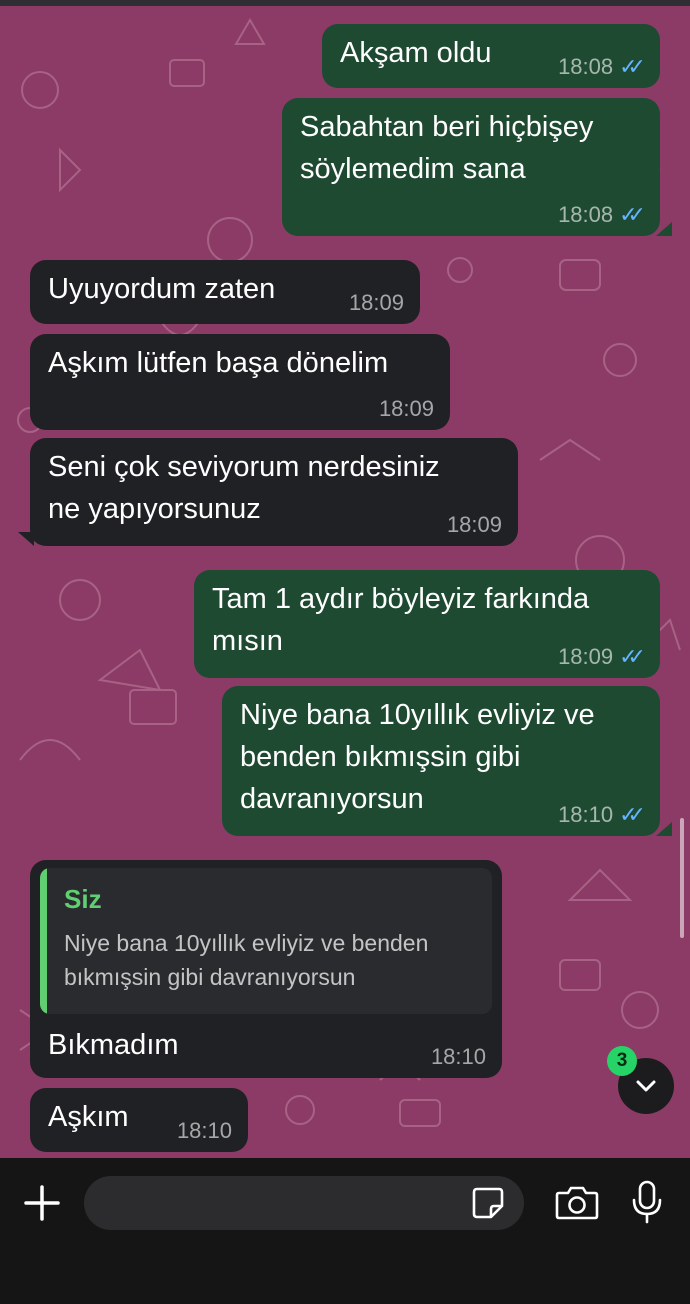 The height and width of the screenshot is (1304, 690). I want to click on sticker-icon, so click(488, 1203).